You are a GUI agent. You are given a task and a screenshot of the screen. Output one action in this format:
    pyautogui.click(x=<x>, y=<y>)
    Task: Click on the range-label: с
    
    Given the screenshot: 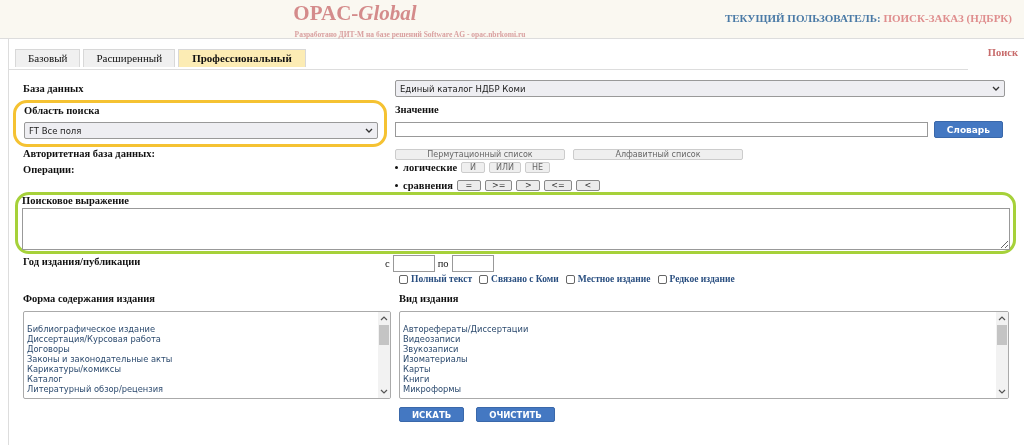 What is the action you would take?
    pyautogui.click(x=387, y=263)
    